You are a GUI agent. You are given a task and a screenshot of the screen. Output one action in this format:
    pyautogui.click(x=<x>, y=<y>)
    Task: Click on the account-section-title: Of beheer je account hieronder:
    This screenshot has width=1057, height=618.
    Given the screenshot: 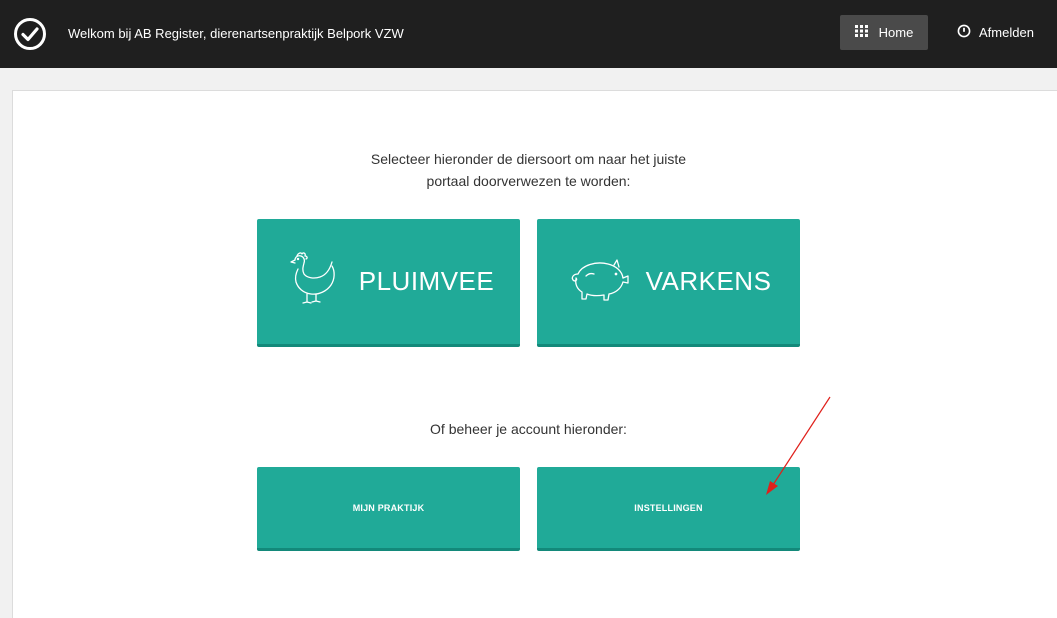 What is the action you would take?
    pyautogui.click(x=528, y=429)
    